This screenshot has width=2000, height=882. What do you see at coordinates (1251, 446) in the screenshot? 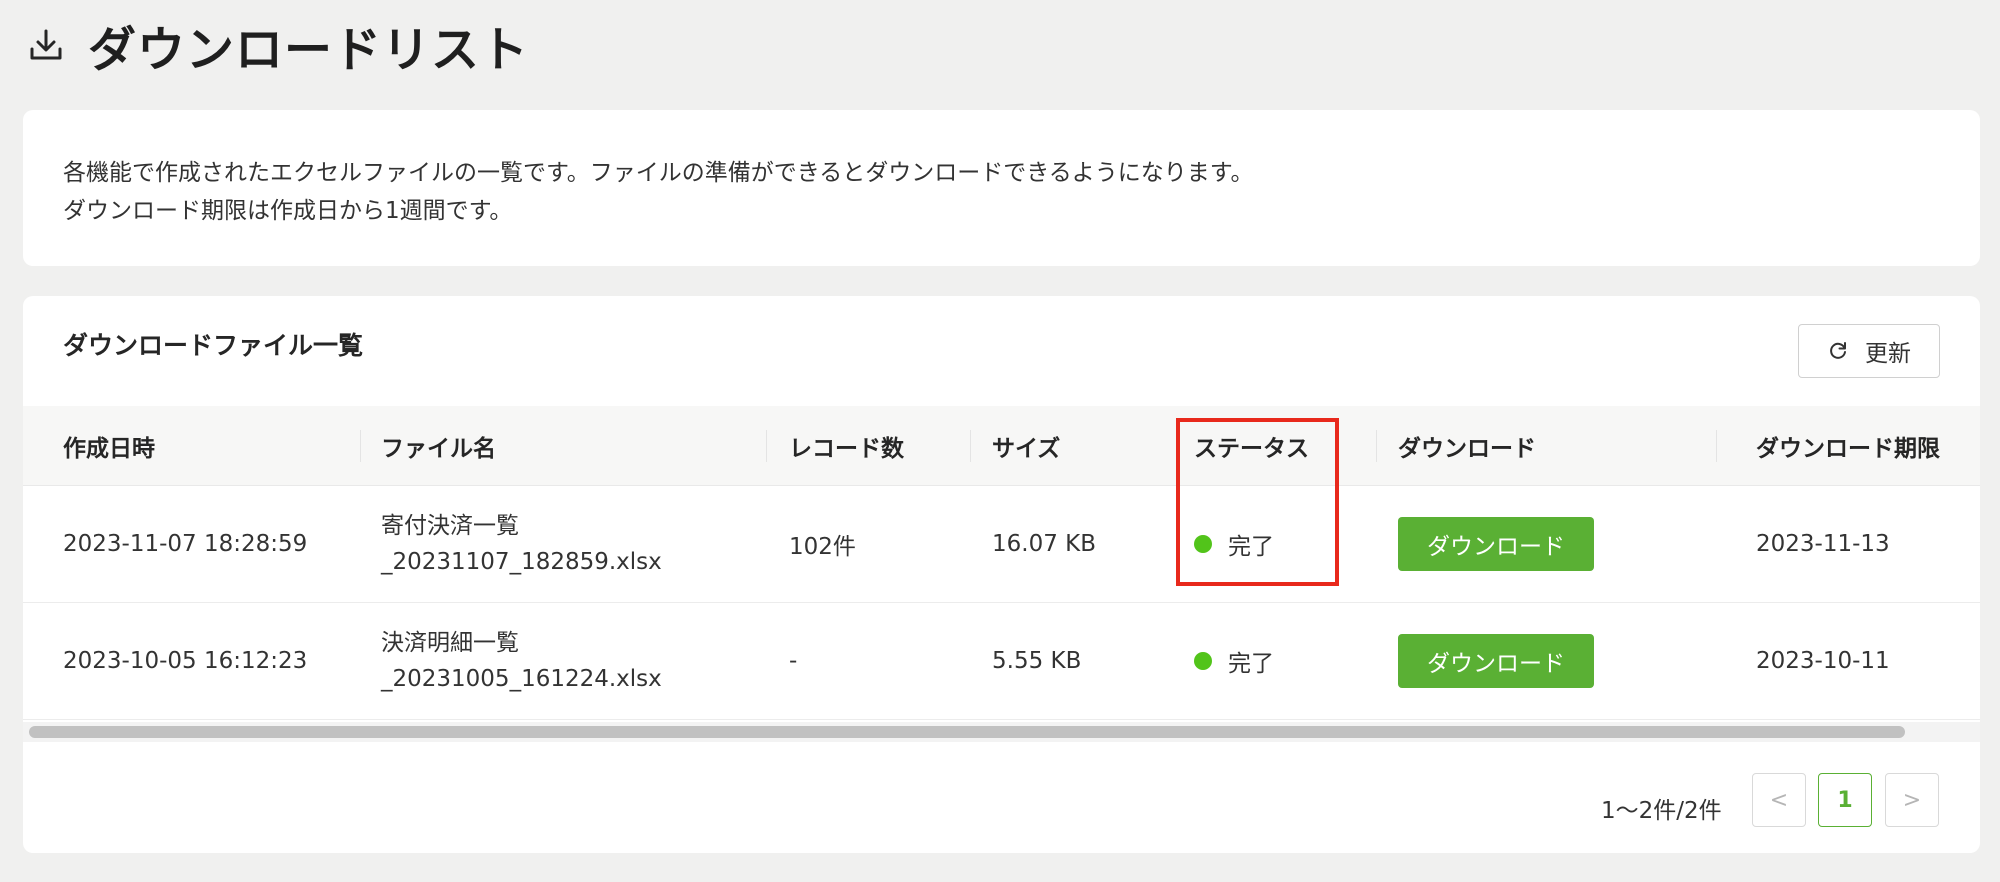
I see `column-status: ステータス` at bounding box center [1251, 446].